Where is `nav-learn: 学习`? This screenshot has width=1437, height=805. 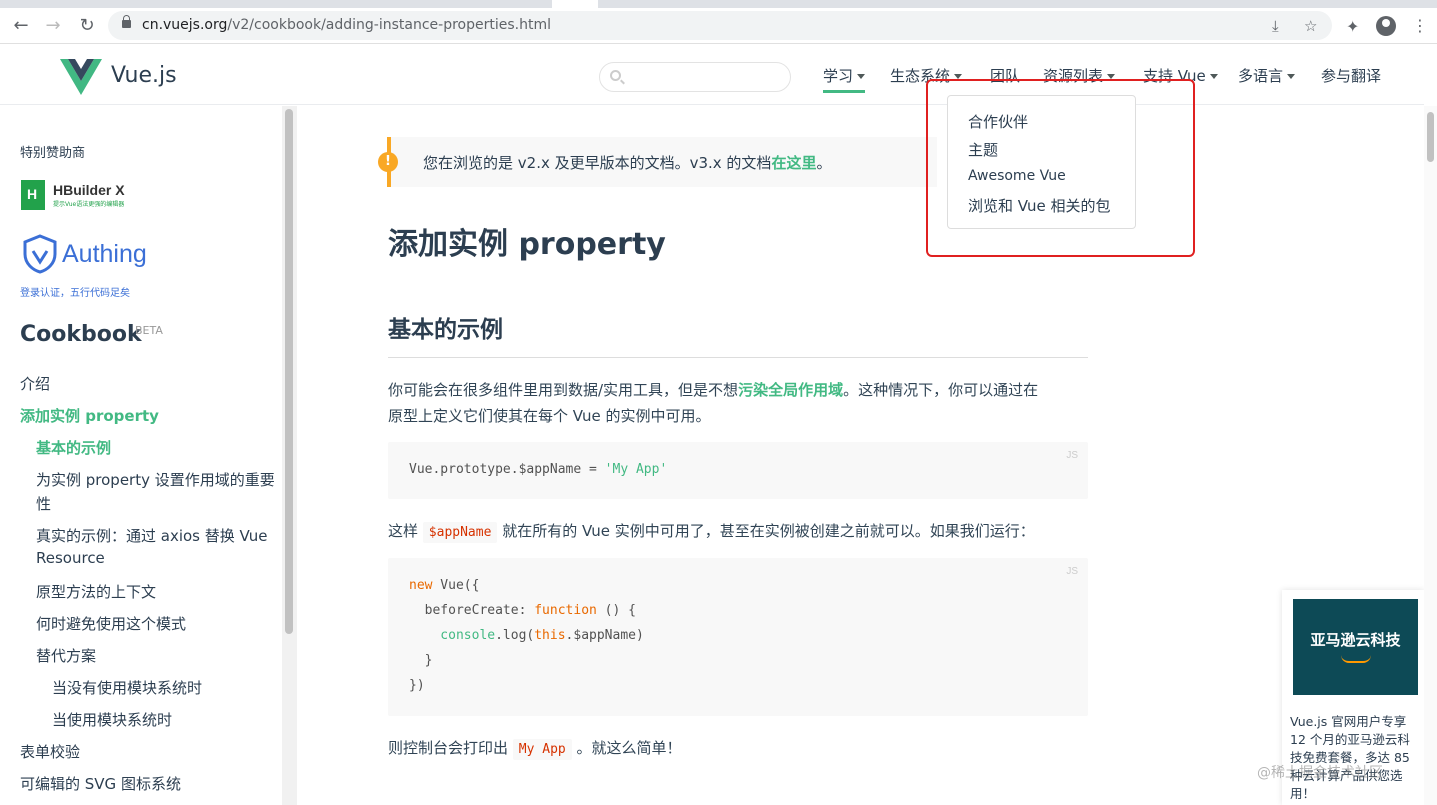 nav-learn: 学习 is located at coordinates (844, 79).